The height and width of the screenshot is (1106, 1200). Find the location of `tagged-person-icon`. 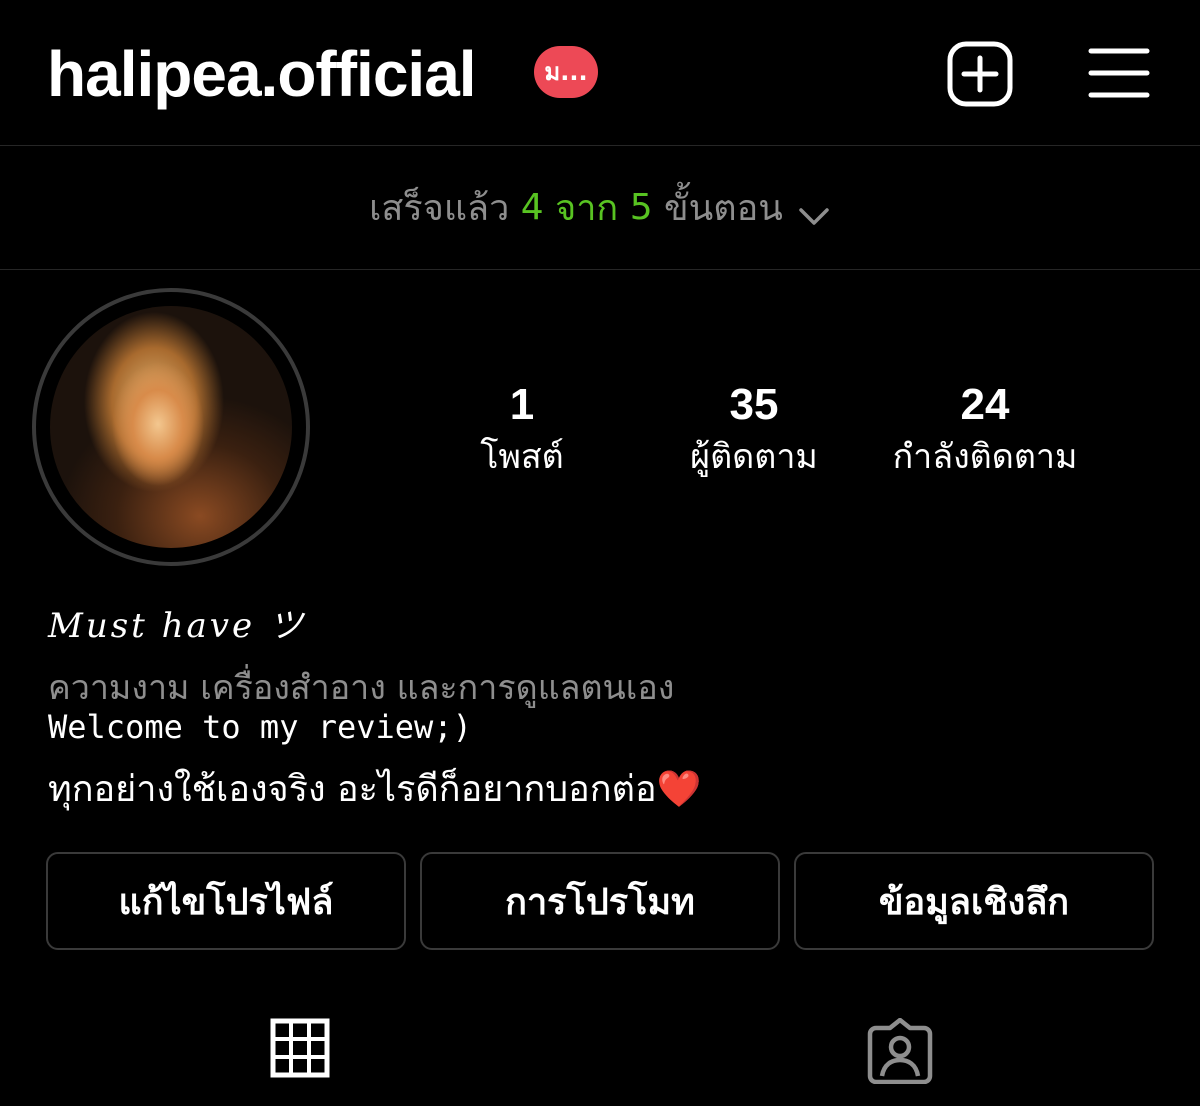

tagged-person-icon is located at coordinates (900, 1051).